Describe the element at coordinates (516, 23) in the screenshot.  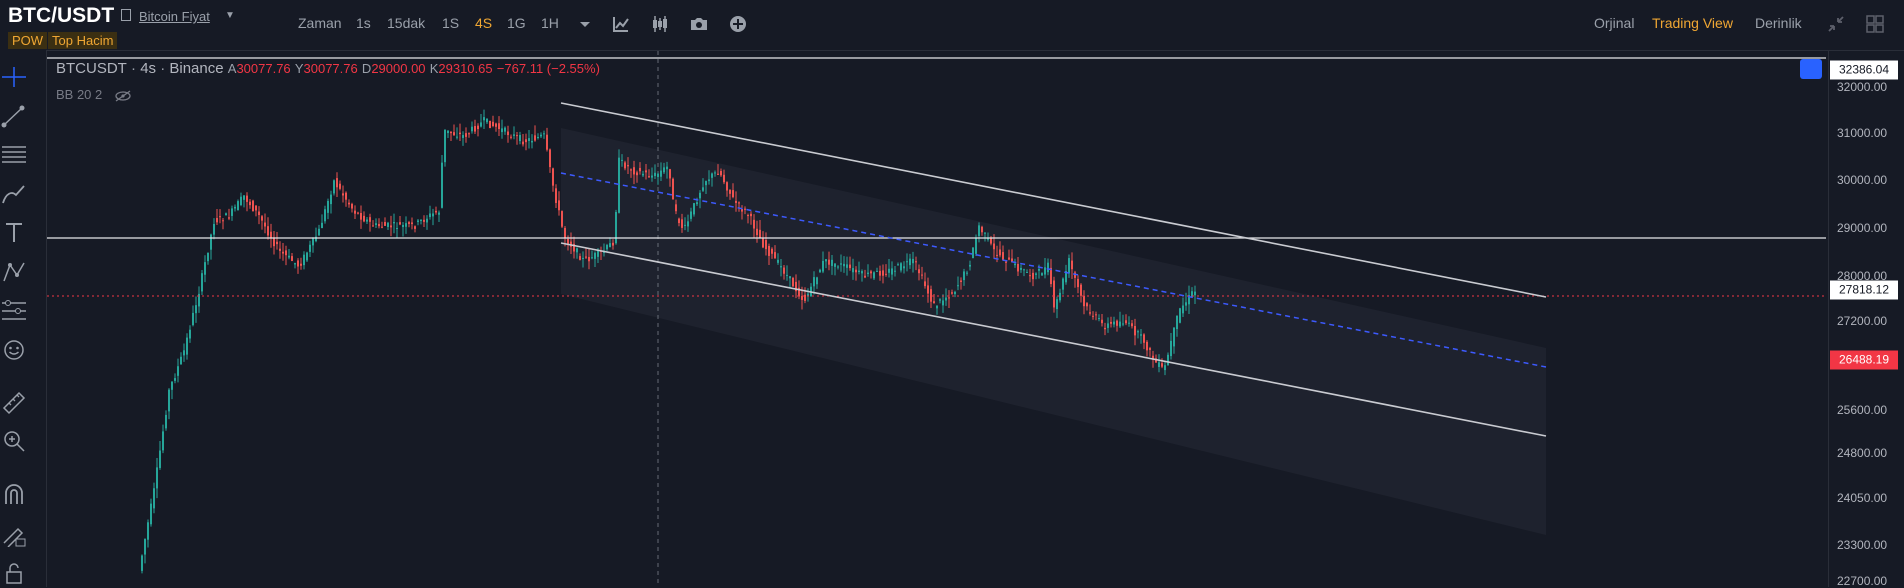
I see `tf-1G: 1G` at that location.